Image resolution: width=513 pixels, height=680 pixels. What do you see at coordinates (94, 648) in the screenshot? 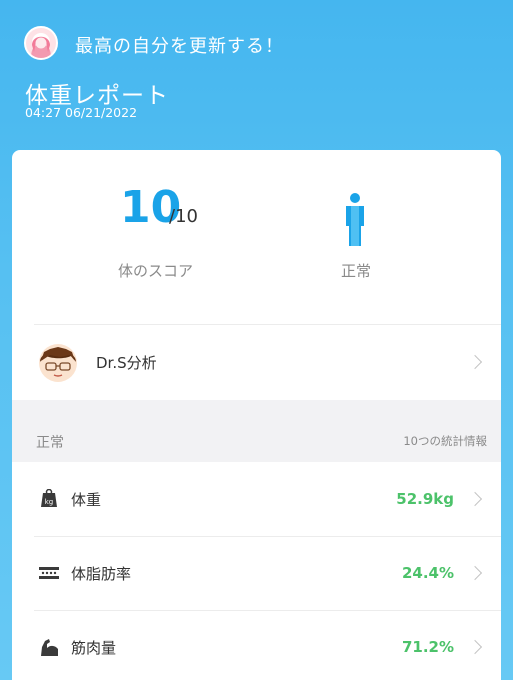
I see `metric-label: 筋肉量` at bounding box center [94, 648].